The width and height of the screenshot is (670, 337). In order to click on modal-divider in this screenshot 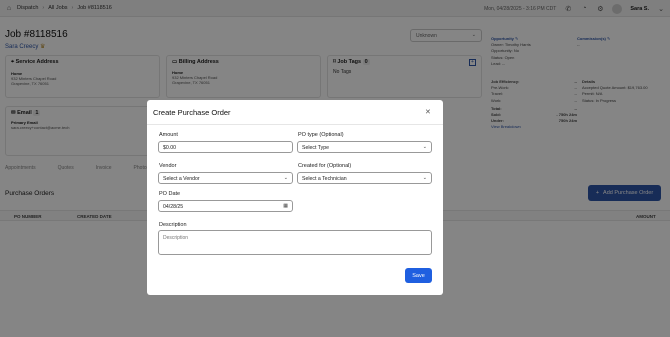, I will do `click(295, 124)`.